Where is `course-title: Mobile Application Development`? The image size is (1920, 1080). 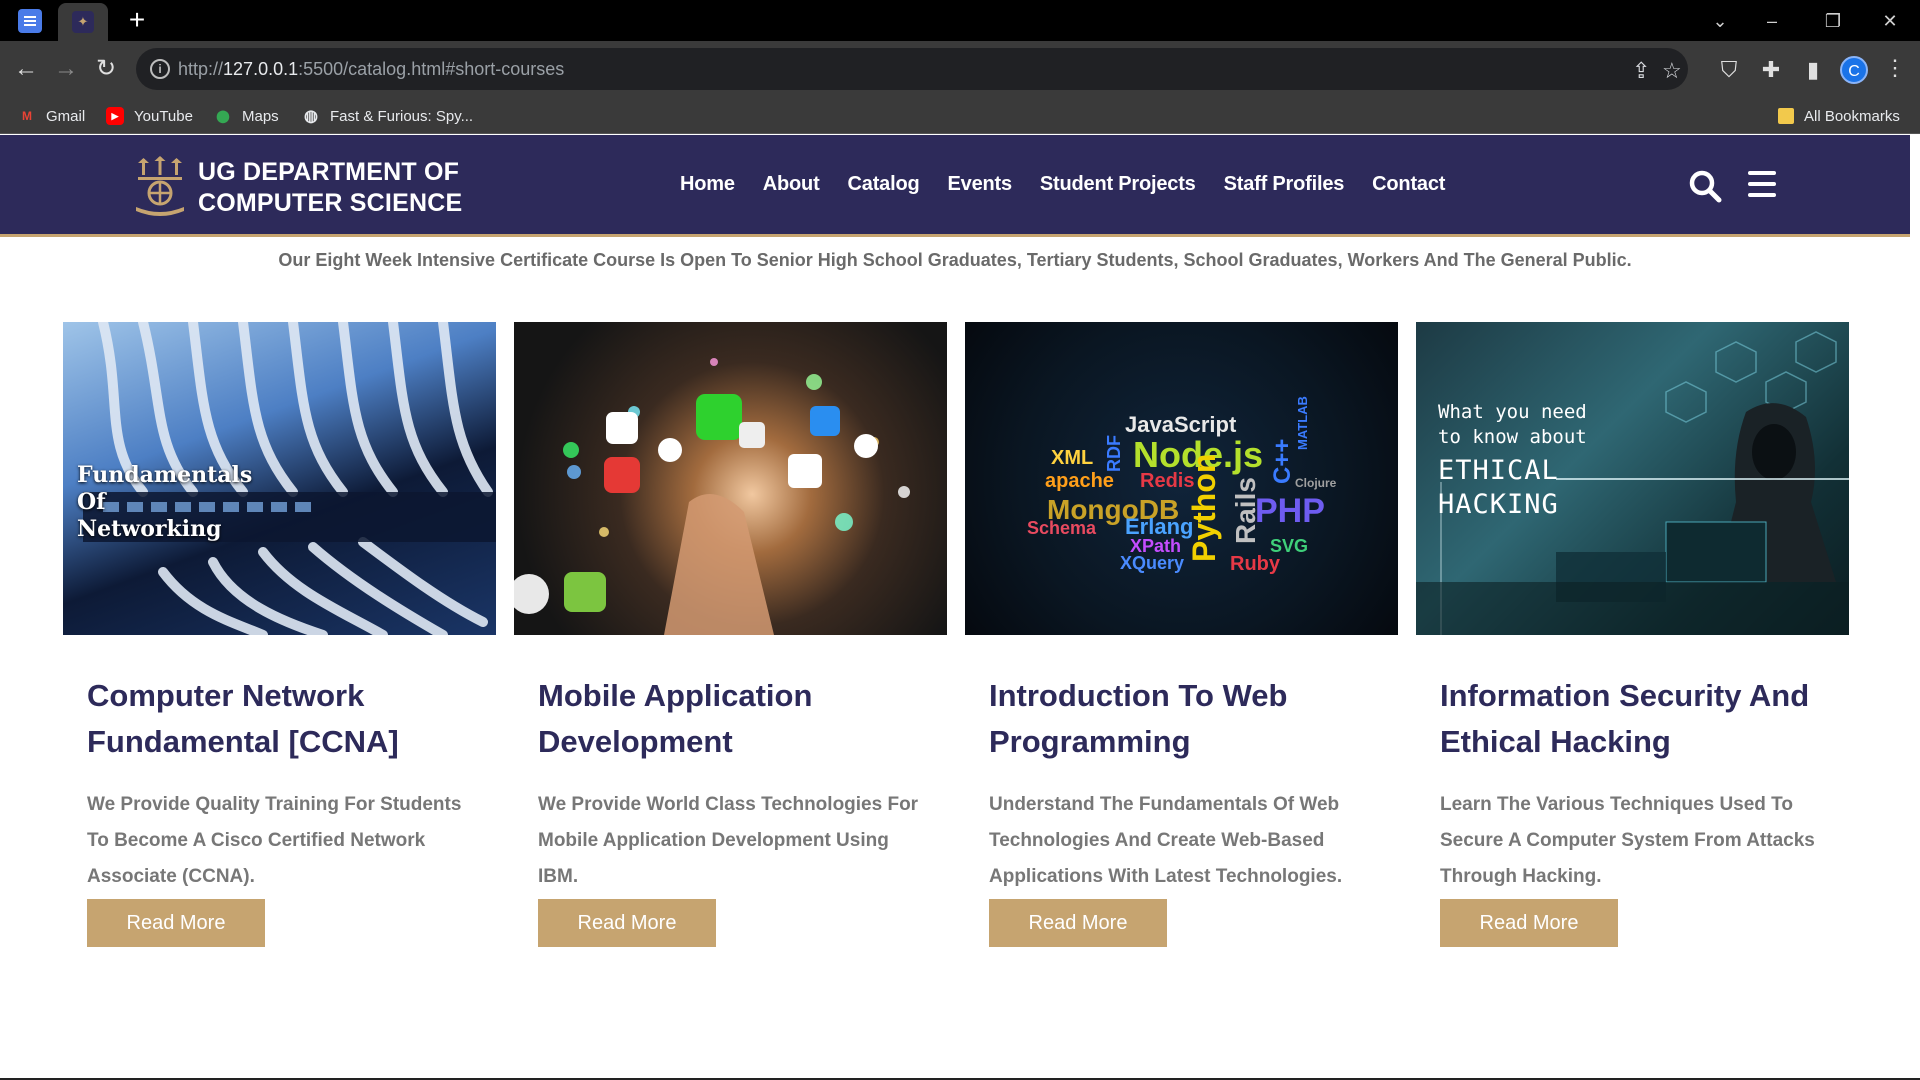
course-title: Mobile Application Development is located at coordinates (730, 719).